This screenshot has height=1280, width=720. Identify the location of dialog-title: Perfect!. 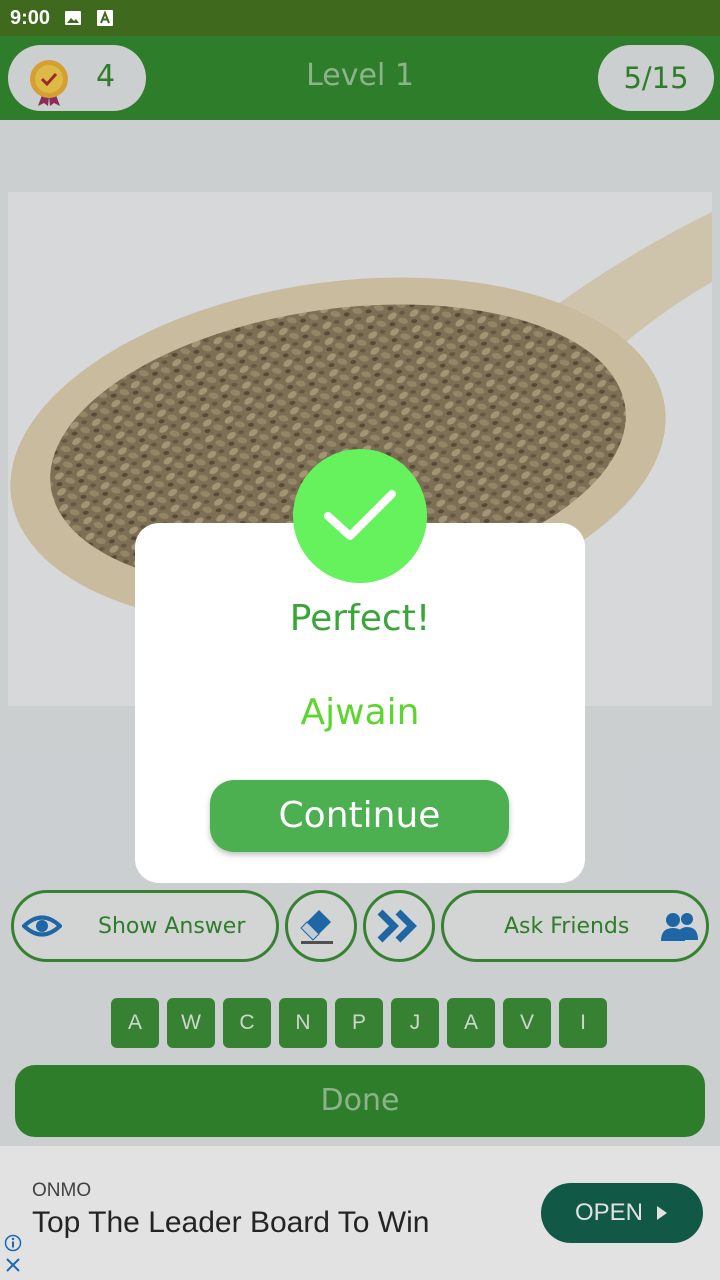
(360, 618).